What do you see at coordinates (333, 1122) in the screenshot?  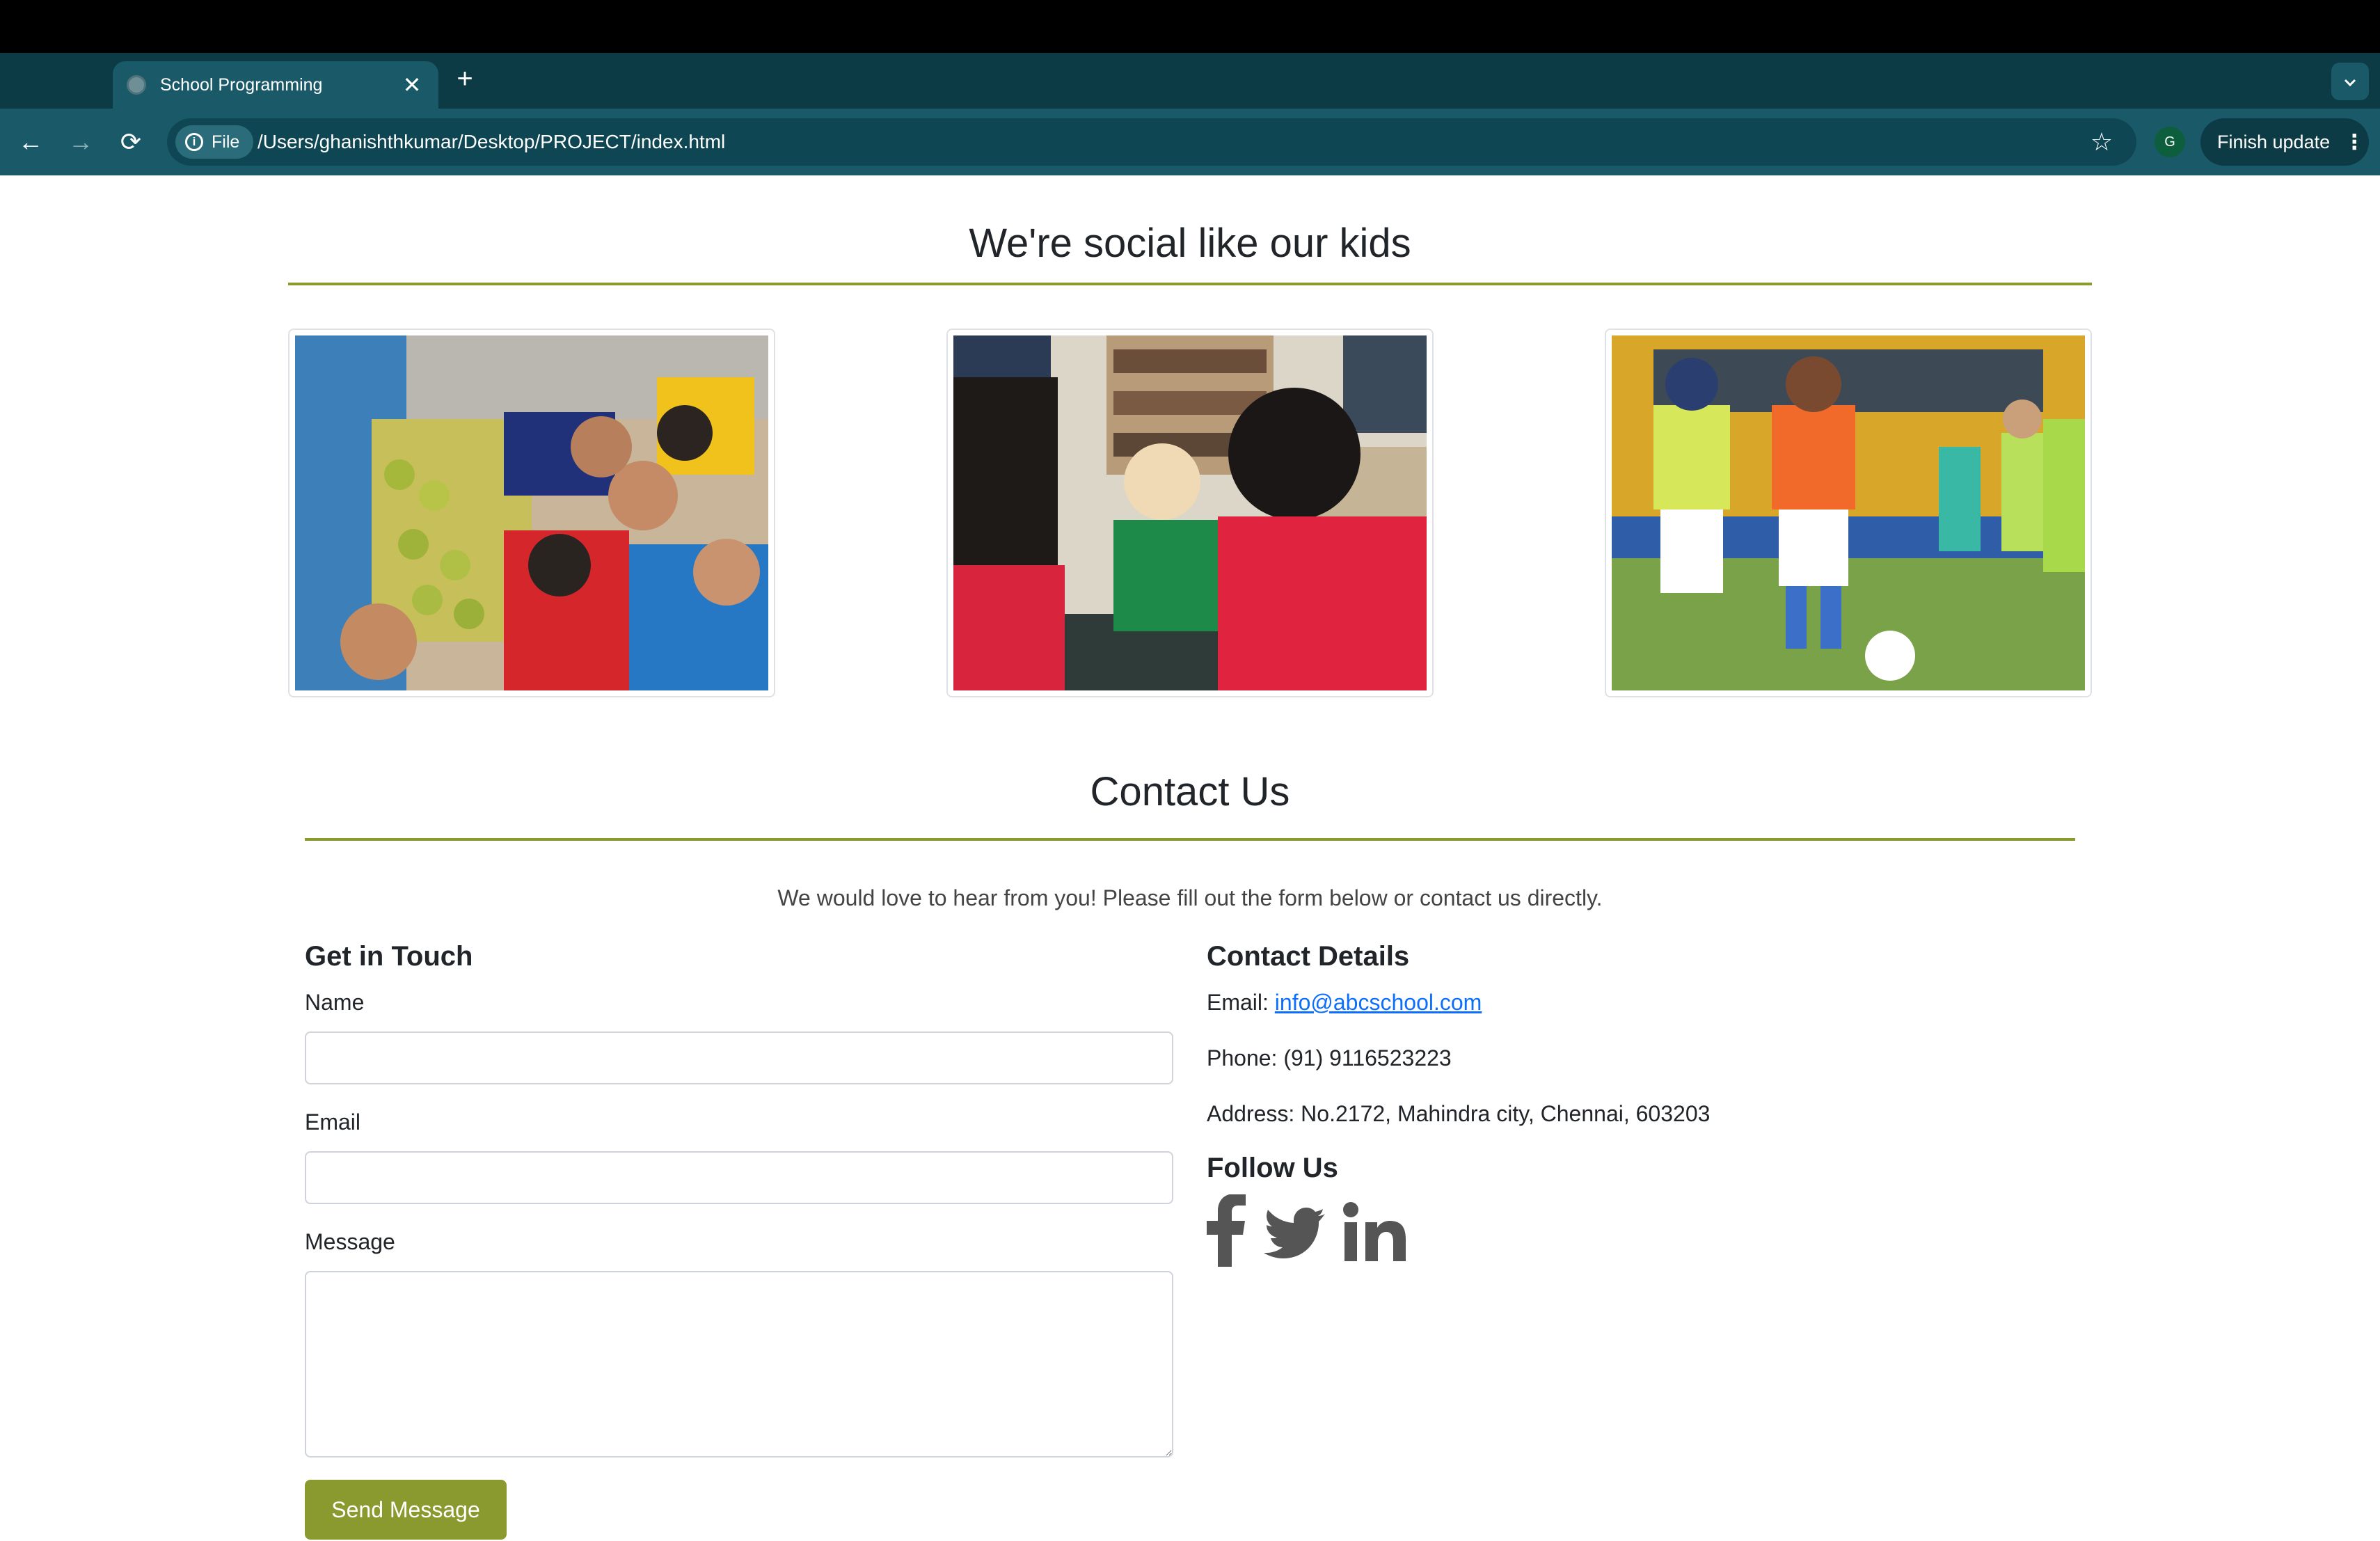 I see `email-label: Email` at bounding box center [333, 1122].